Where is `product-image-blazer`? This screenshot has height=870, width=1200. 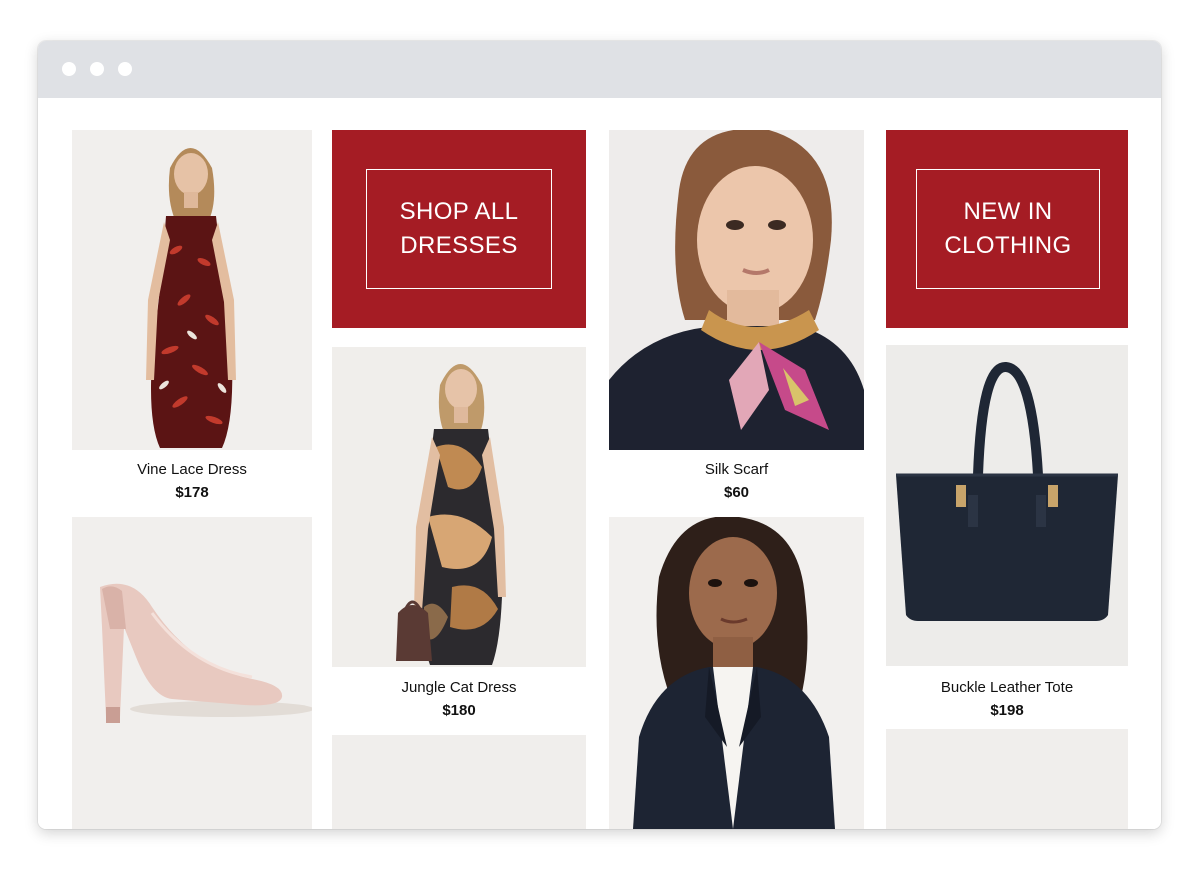
product-image-blazer is located at coordinates (736, 673).